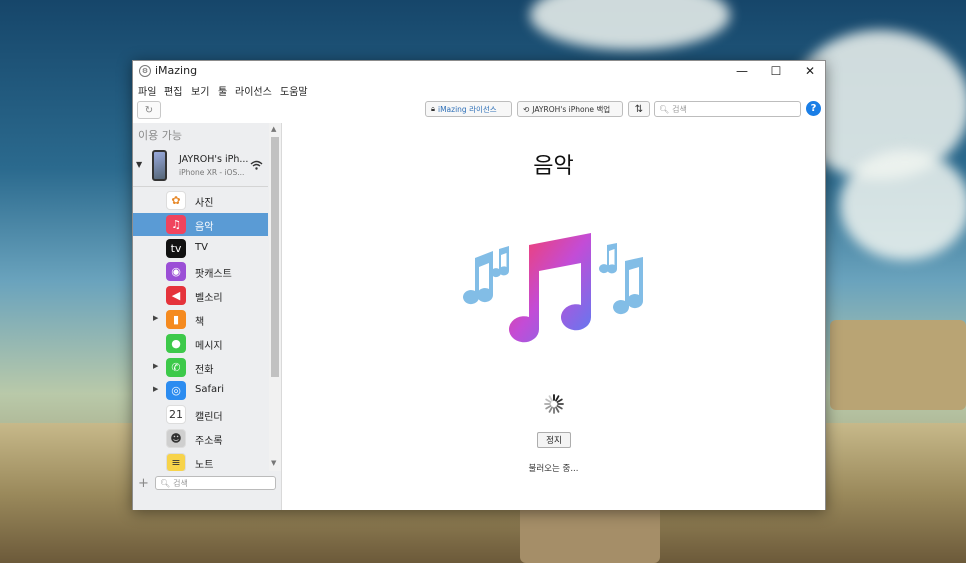 This screenshot has width=966, height=563. Describe the element at coordinates (176, 200) in the screenshot. I see `photos-icon: ✿` at that location.